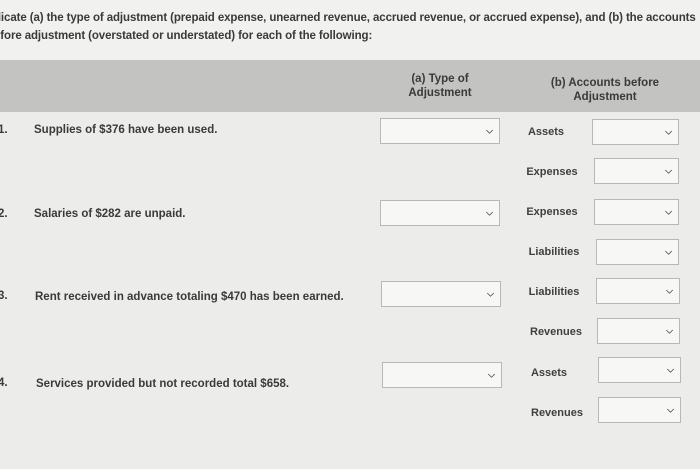 The width and height of the screenshot is (700, 469). Describe the element at coordinates (110, 214) in the screenshot. I see `row-description: Salaries of $282 are unpaid.` at that location.